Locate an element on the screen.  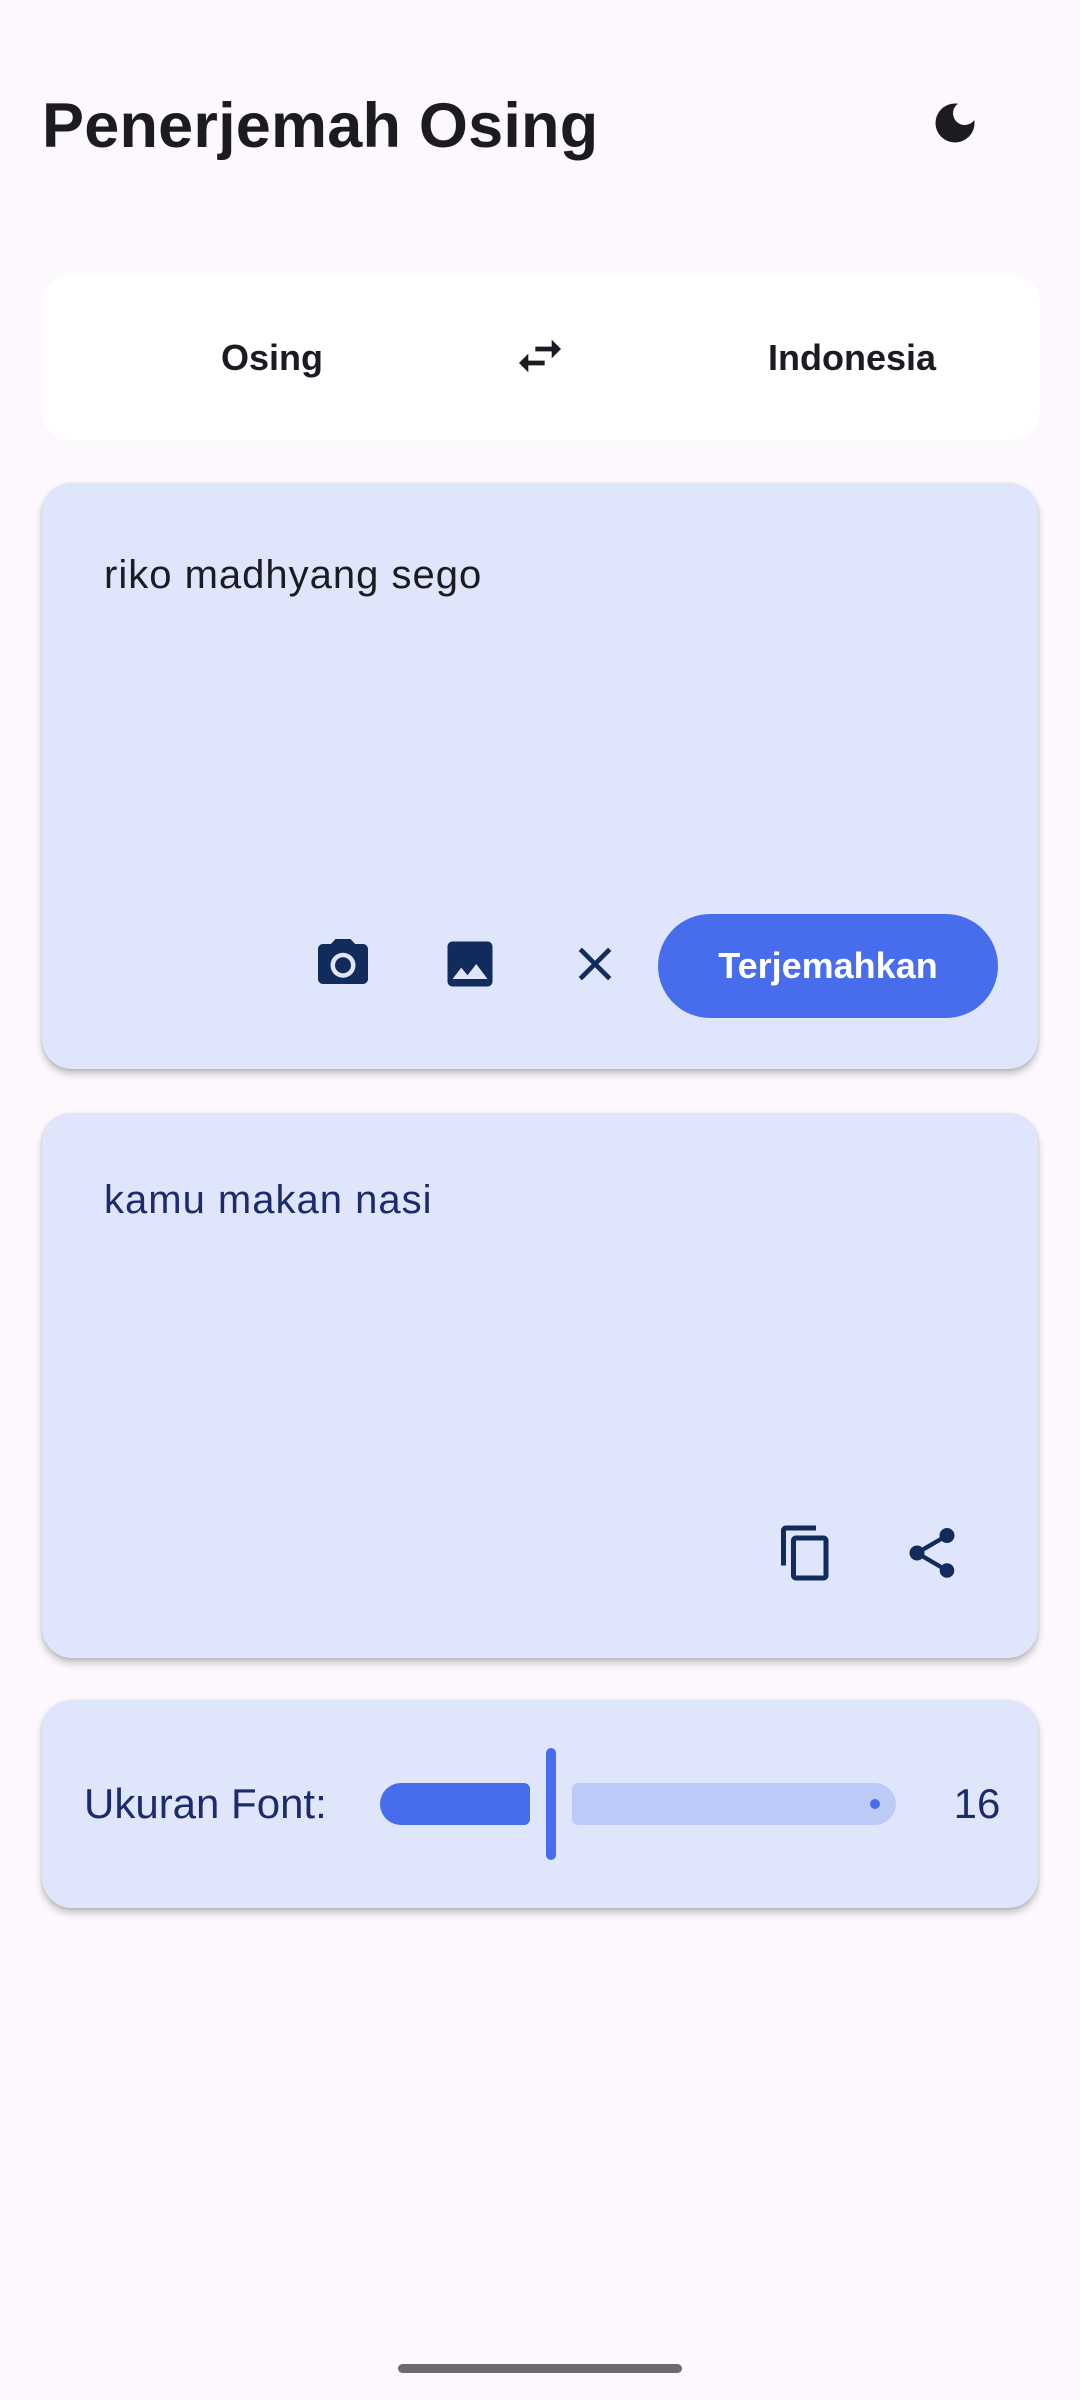
font-size-slider is located at coordinates (660, 1804).